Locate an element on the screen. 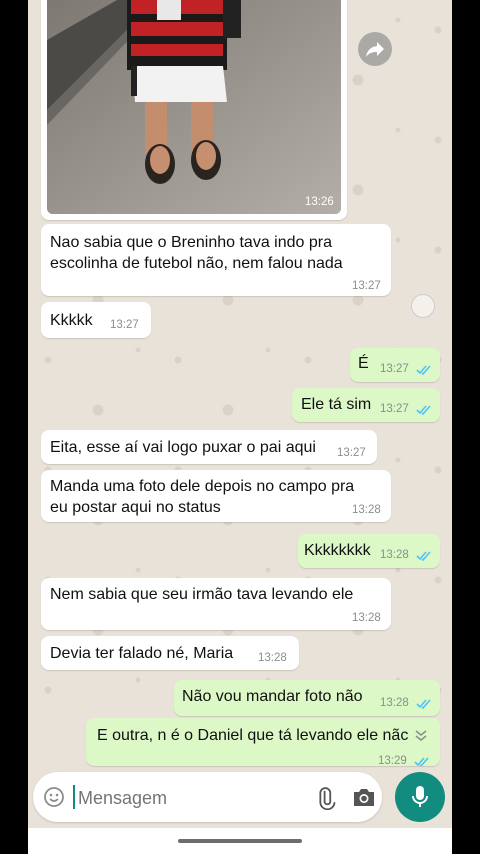 The width and height of the screenshot is (480, 854). message-time: 13:26 is located at coordinates (319, 202).